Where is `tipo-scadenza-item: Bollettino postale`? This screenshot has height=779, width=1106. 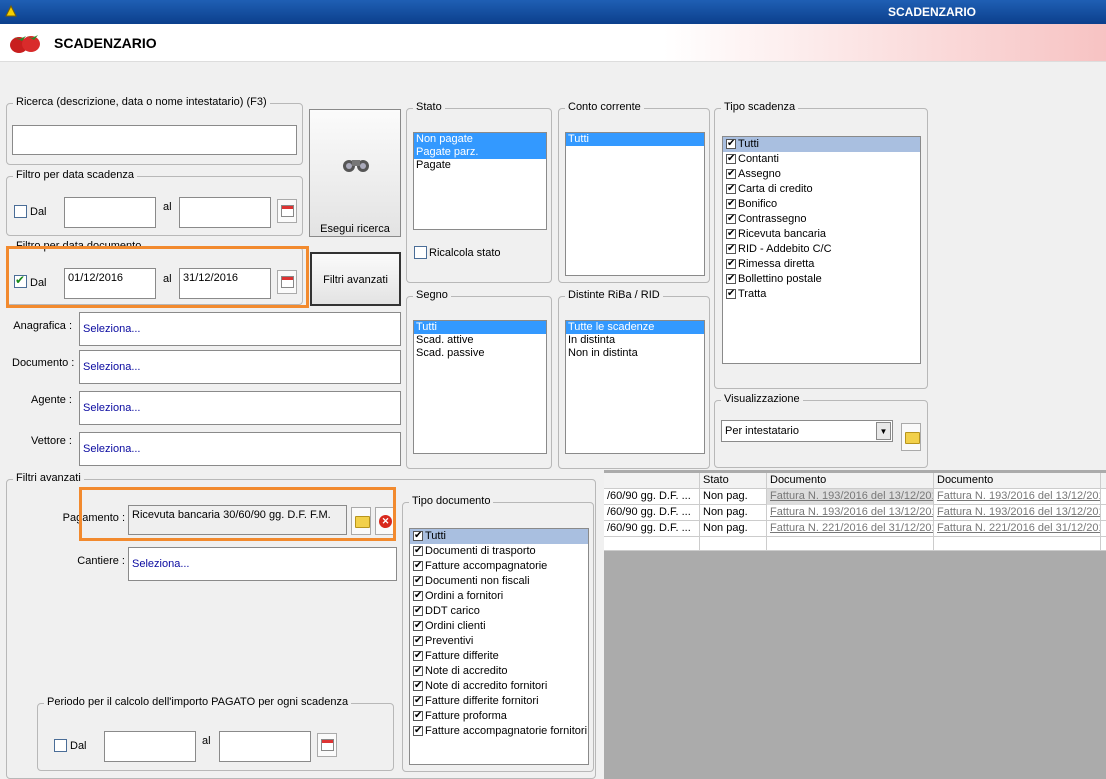
tipo-scadenza-item: Bollettino postale is located at coordinates (821, 279).